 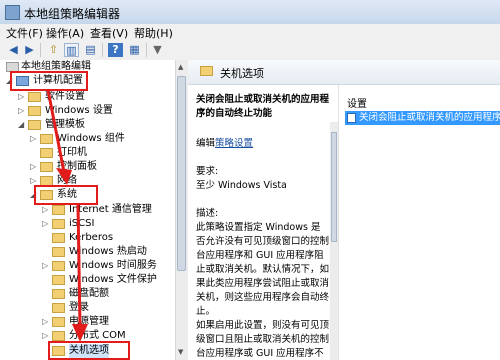 What do you see at coordinates (13, 50) in the screenshot?
I see `back-icon: ◀` at bounding box center [13, 50].